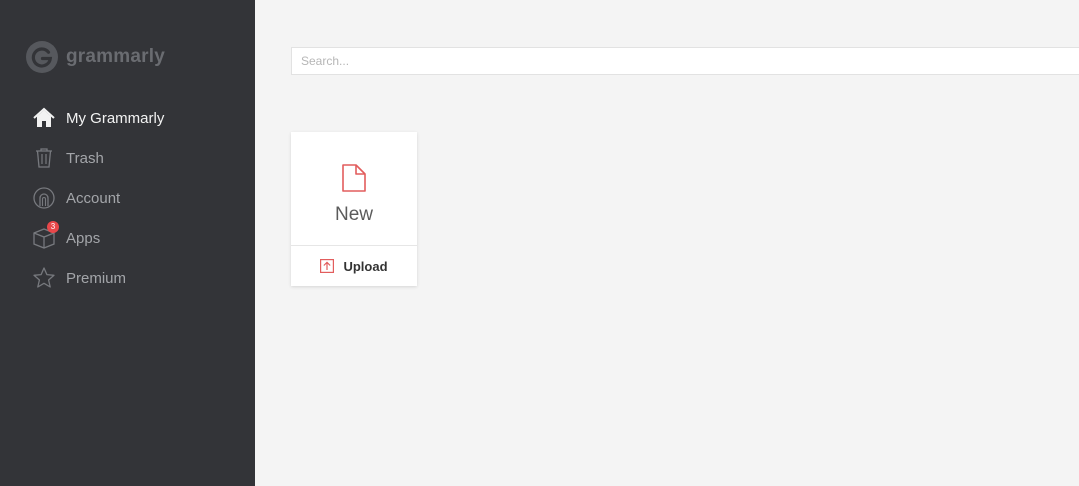 The image size is (1079, 486). Describe the element at coordinates (115, 118) in the screenshot. I see `sidebar-item-label: My Grammarly` at that location.